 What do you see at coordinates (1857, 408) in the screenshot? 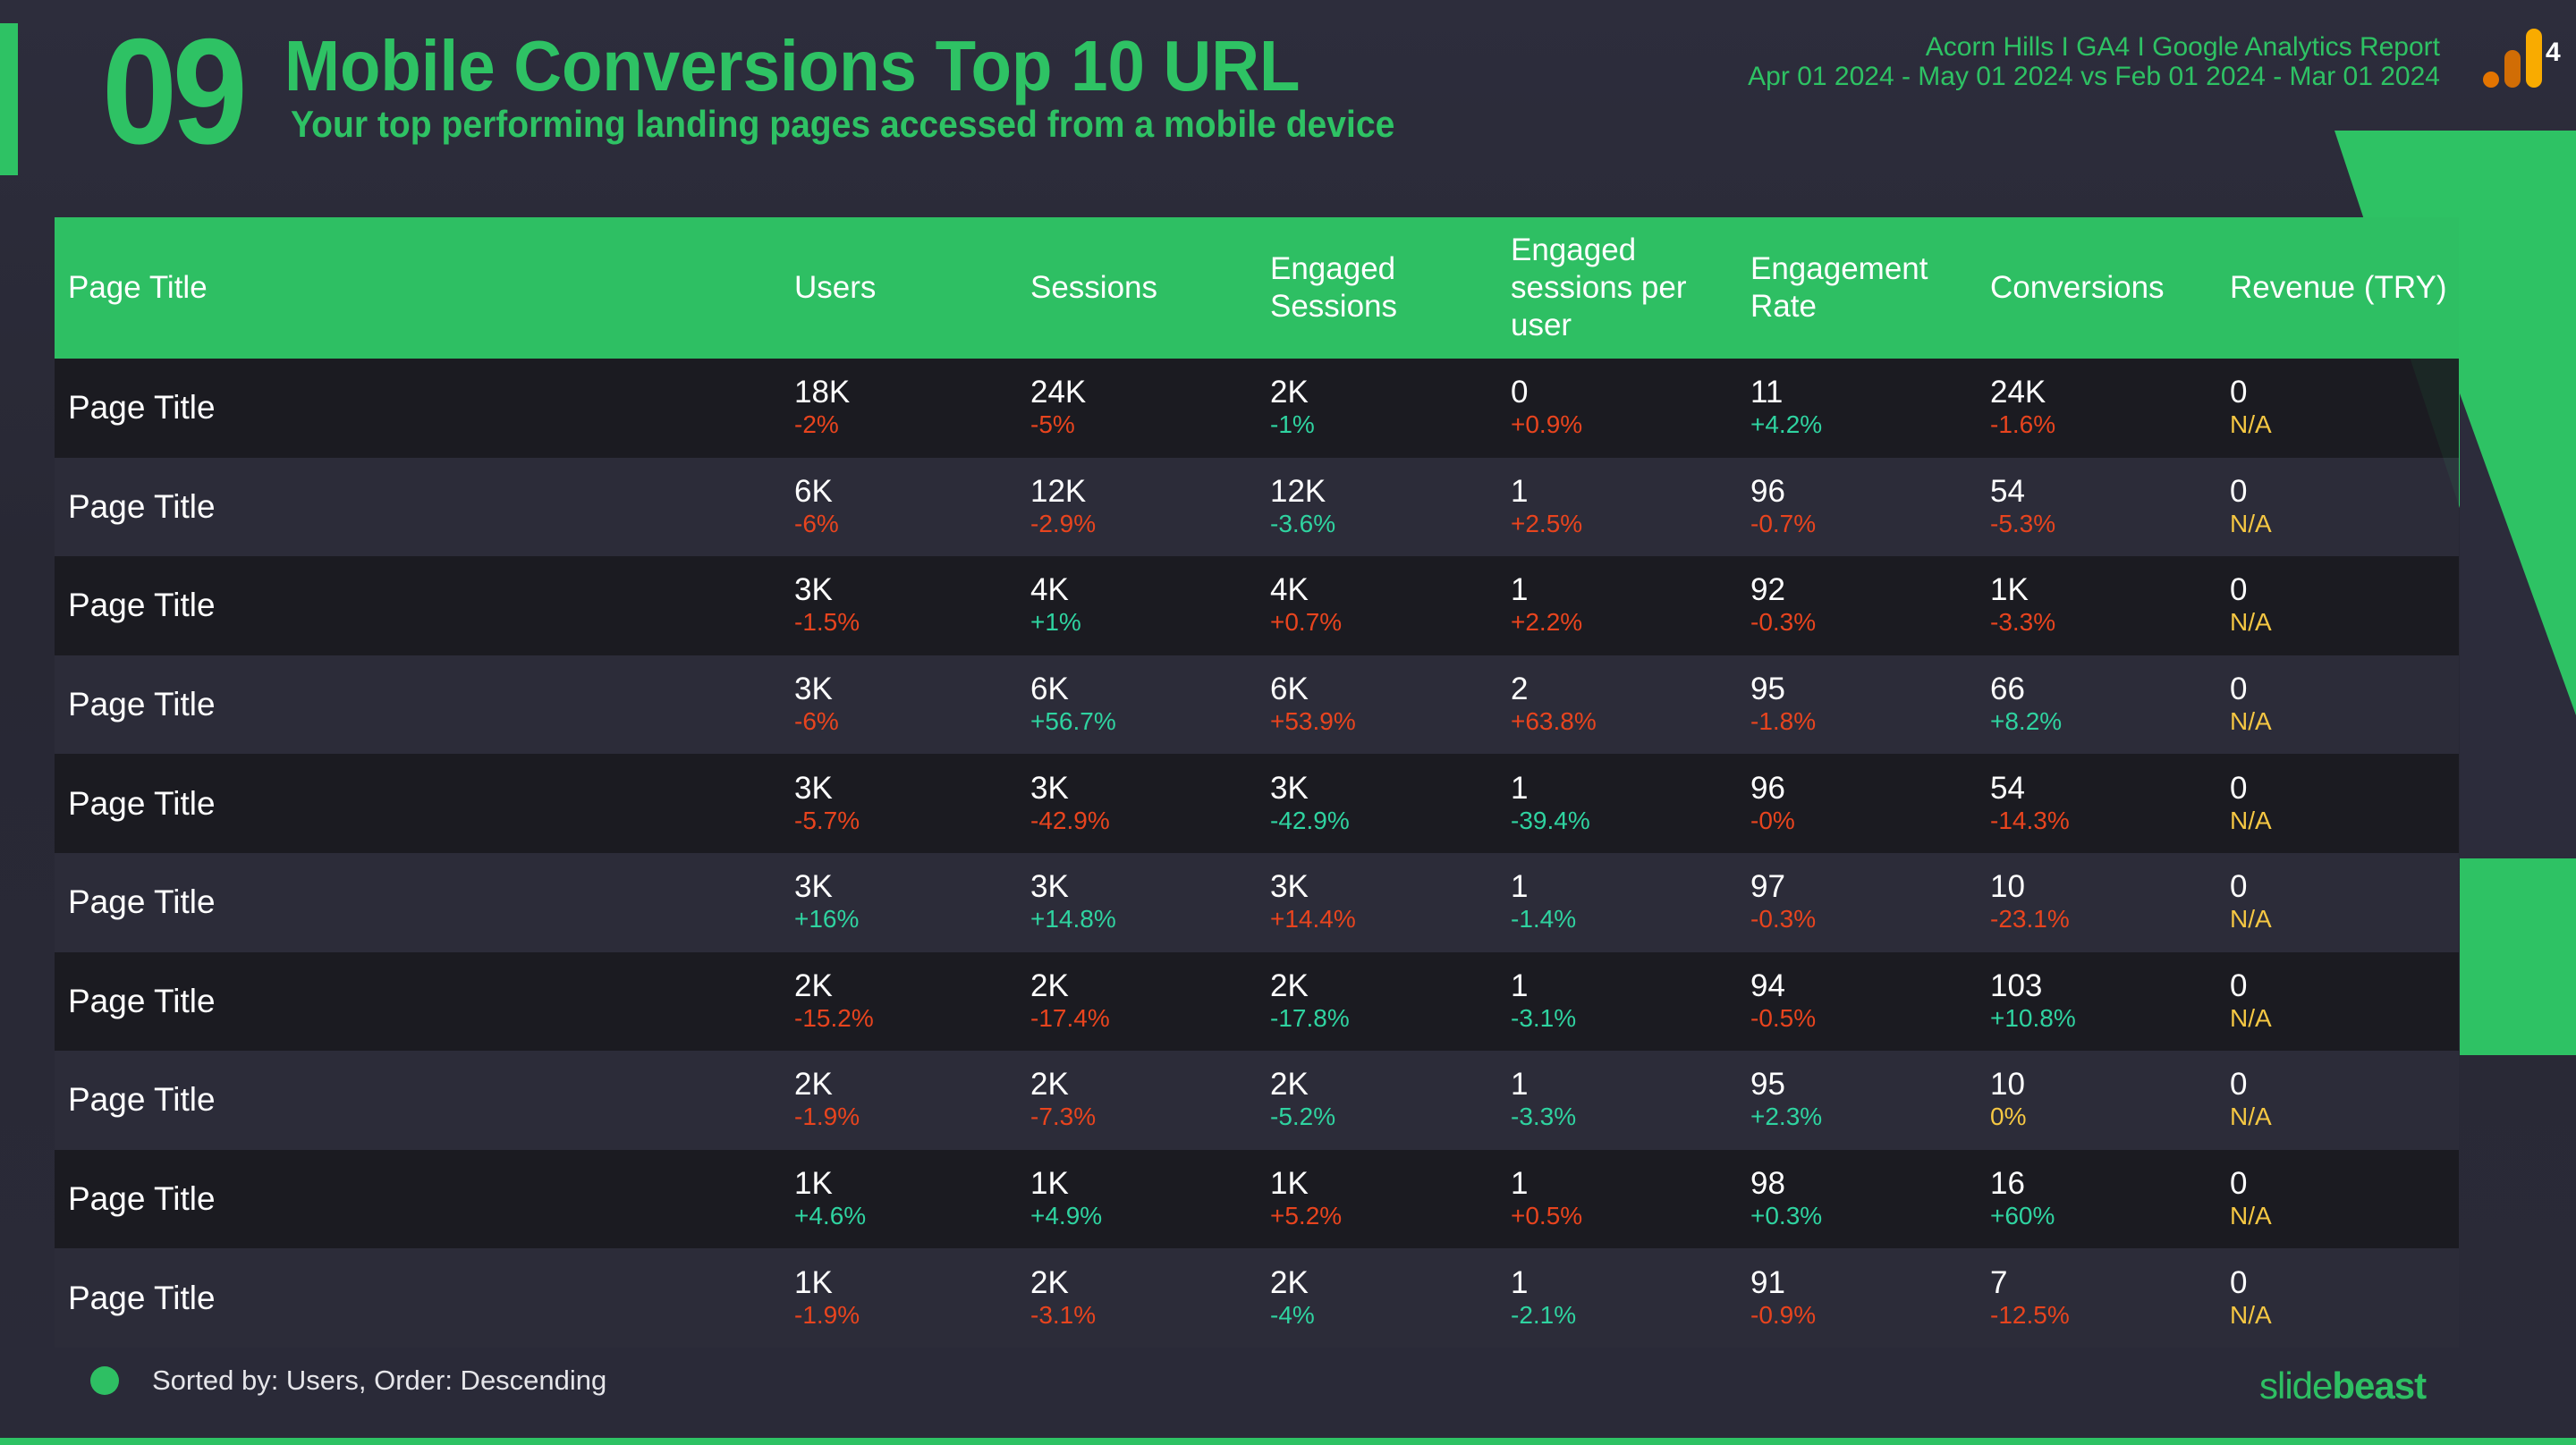
I see `metric-cell: 11 +4.2%` at bounding box center [1857, 408].